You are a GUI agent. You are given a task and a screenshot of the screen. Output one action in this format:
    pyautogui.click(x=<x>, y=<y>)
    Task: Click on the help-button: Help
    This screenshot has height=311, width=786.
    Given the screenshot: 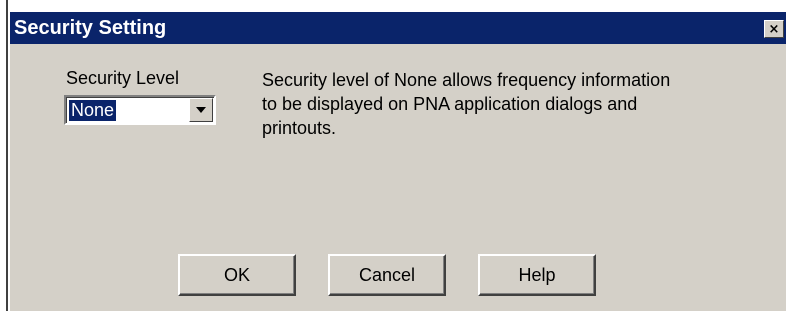 What is the action you would take?
    pyautogui.click(x=537, y=275)
    